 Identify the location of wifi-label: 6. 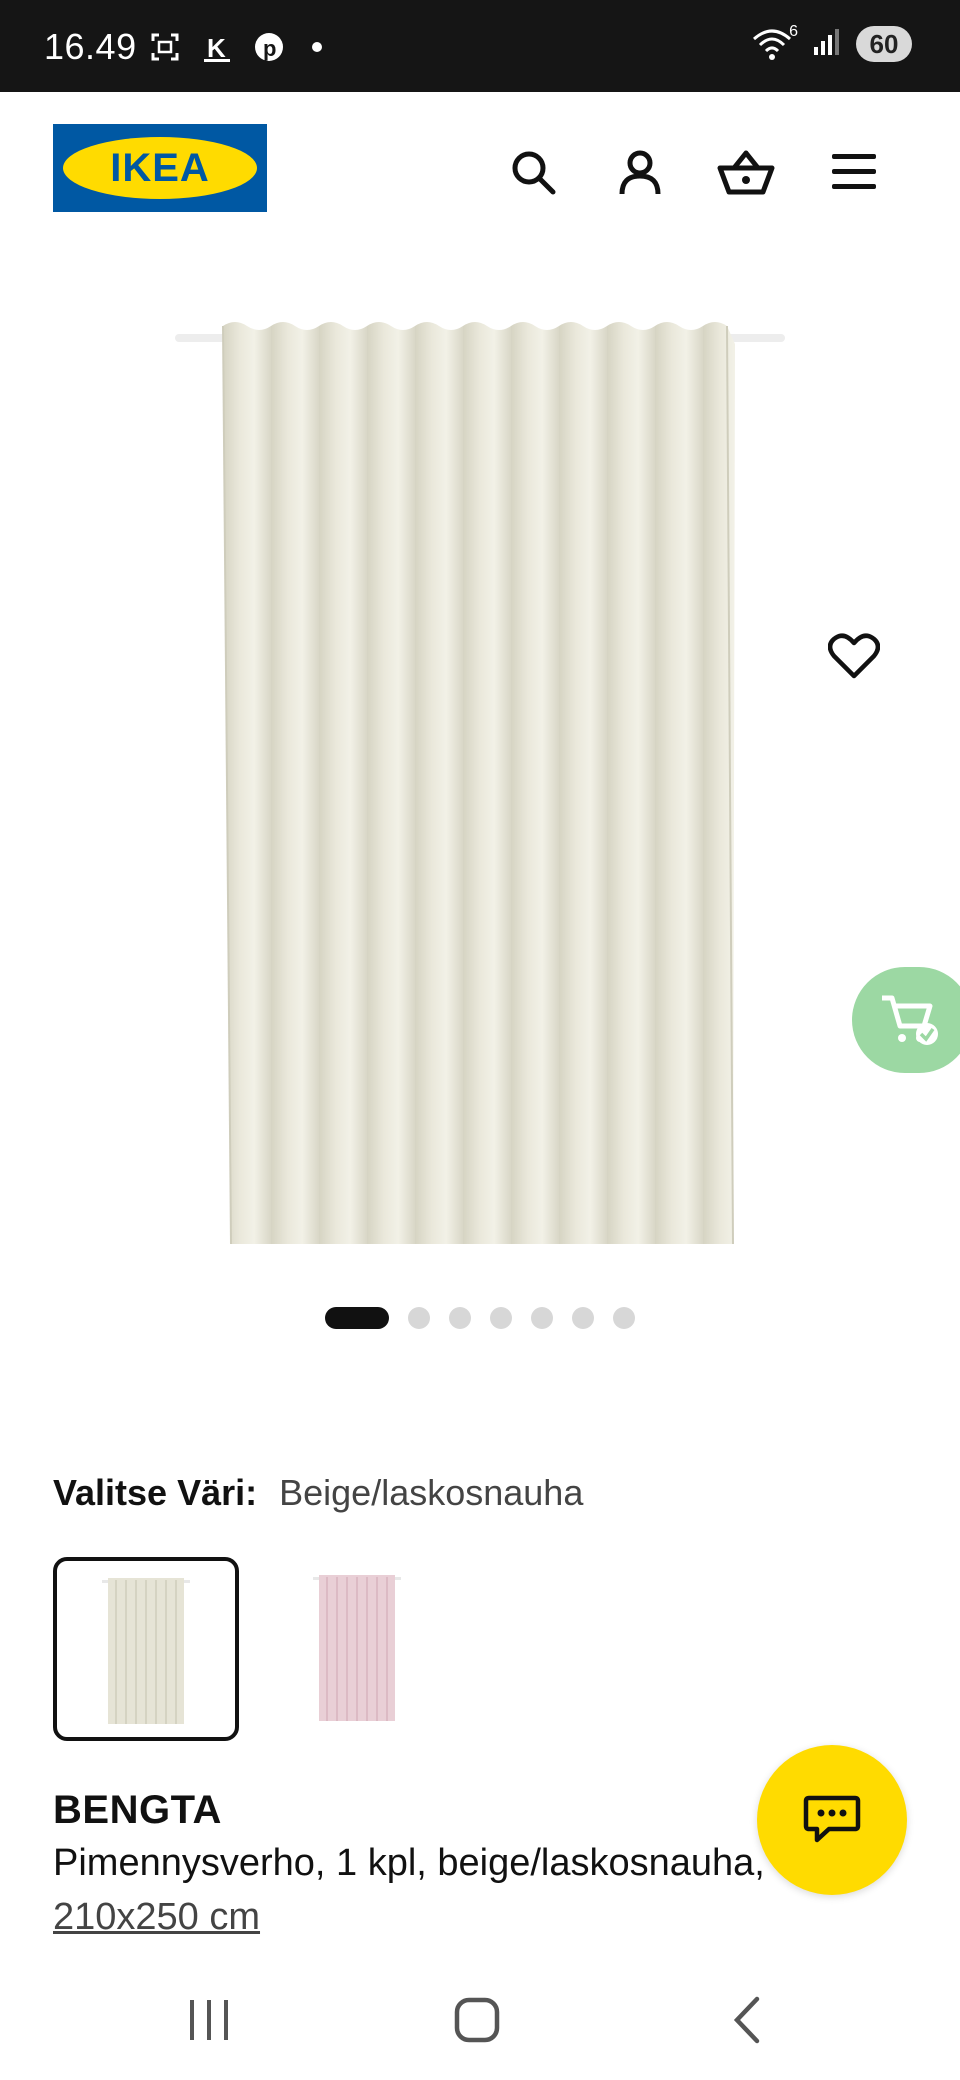
(793, 31).